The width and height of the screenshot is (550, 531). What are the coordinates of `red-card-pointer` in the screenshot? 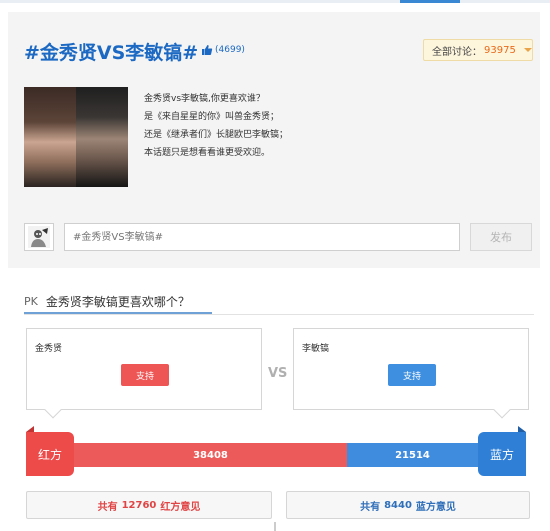 It's located at (53, 410).